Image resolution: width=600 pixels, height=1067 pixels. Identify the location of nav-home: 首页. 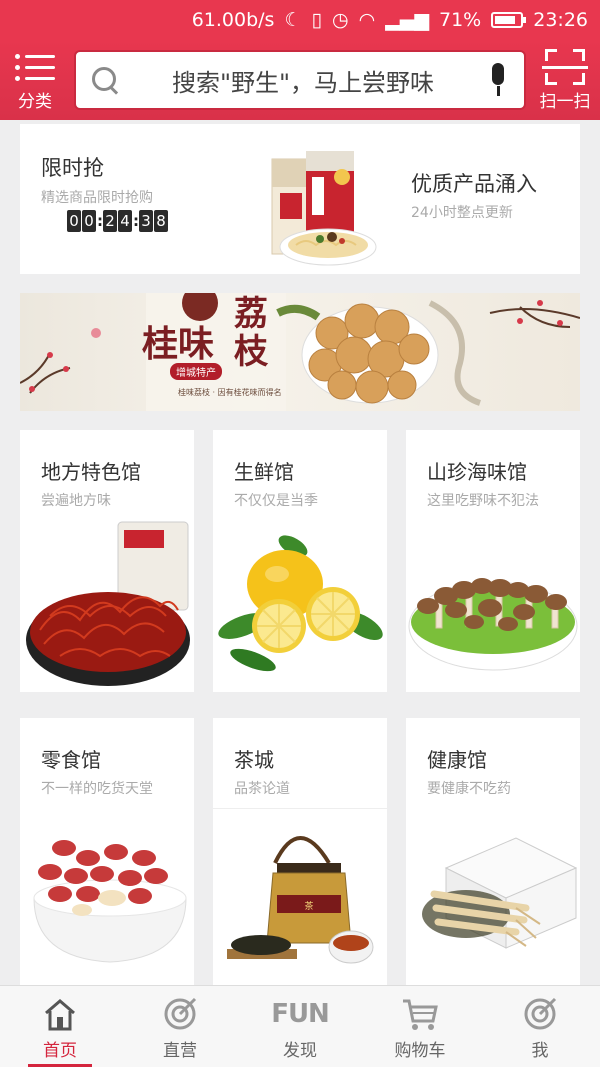
(60, 1026).